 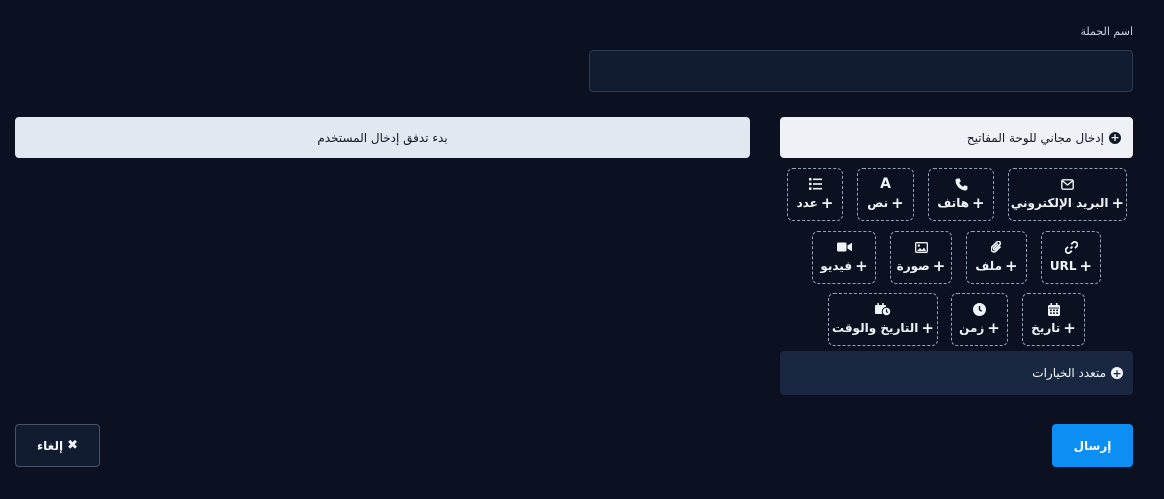 What do you see at coordinates (1071, 247) in the screenshot?
I see `link-icon` at bounding box center [1071, 247].